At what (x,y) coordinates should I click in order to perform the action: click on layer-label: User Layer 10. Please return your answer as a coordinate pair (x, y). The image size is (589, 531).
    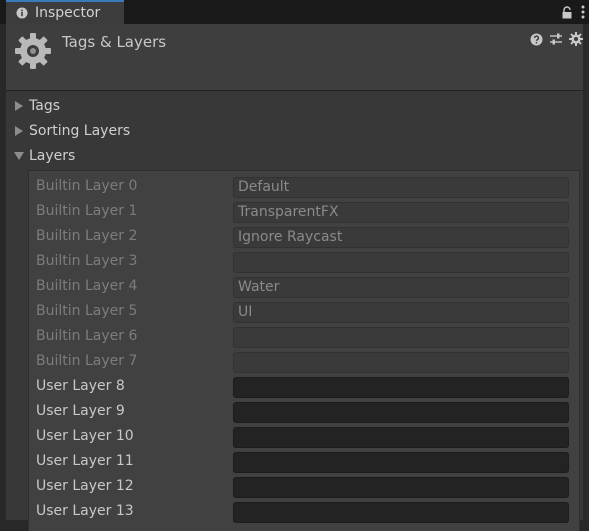
    Looking at the image, I should click on (85, 436).